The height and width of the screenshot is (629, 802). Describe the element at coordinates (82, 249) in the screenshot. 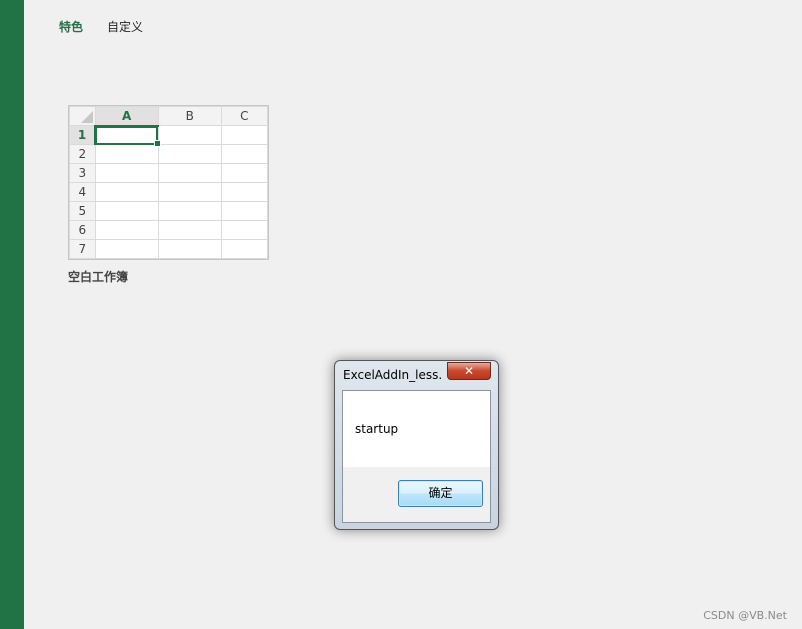

I see `row-header: 7` at that location.